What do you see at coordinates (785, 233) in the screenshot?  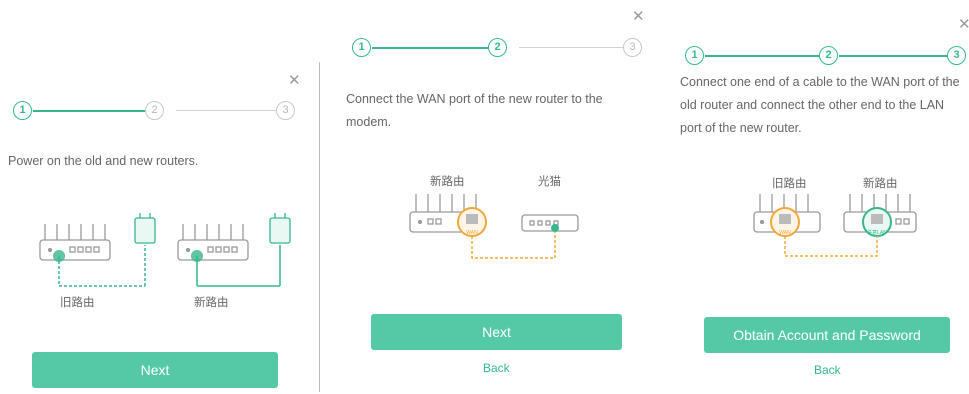 I see `old-wan-port-text: WAN` at bounding box center [785, 233].